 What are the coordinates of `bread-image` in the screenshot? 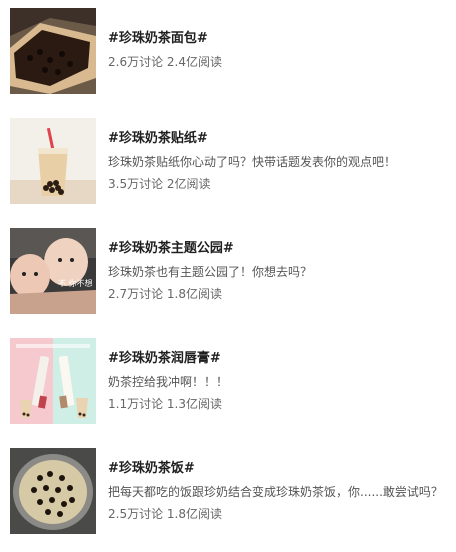 It's located at (53, 51).